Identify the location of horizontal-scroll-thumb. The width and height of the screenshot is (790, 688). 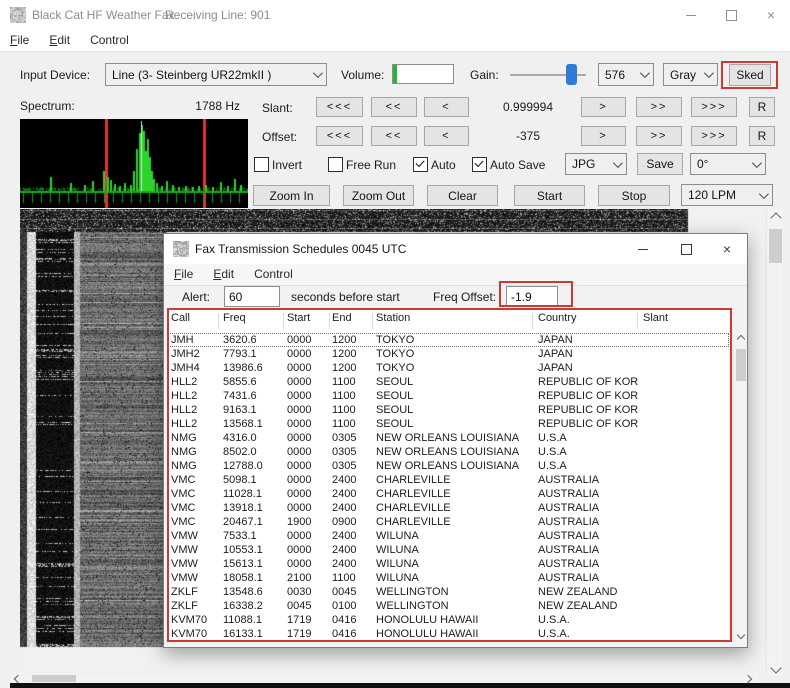
(54, 678).